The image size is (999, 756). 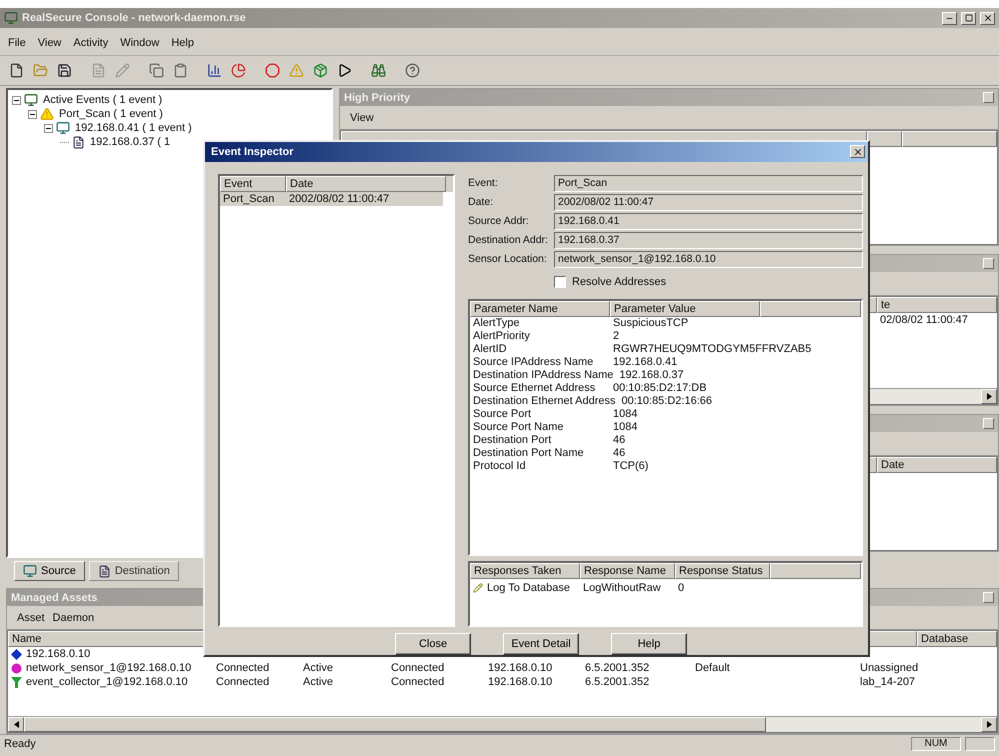 What do you see at coordinates (508, 240) in the screenshot?
I see `field-label: Destination Addr:` at bounding box center [508, 240].